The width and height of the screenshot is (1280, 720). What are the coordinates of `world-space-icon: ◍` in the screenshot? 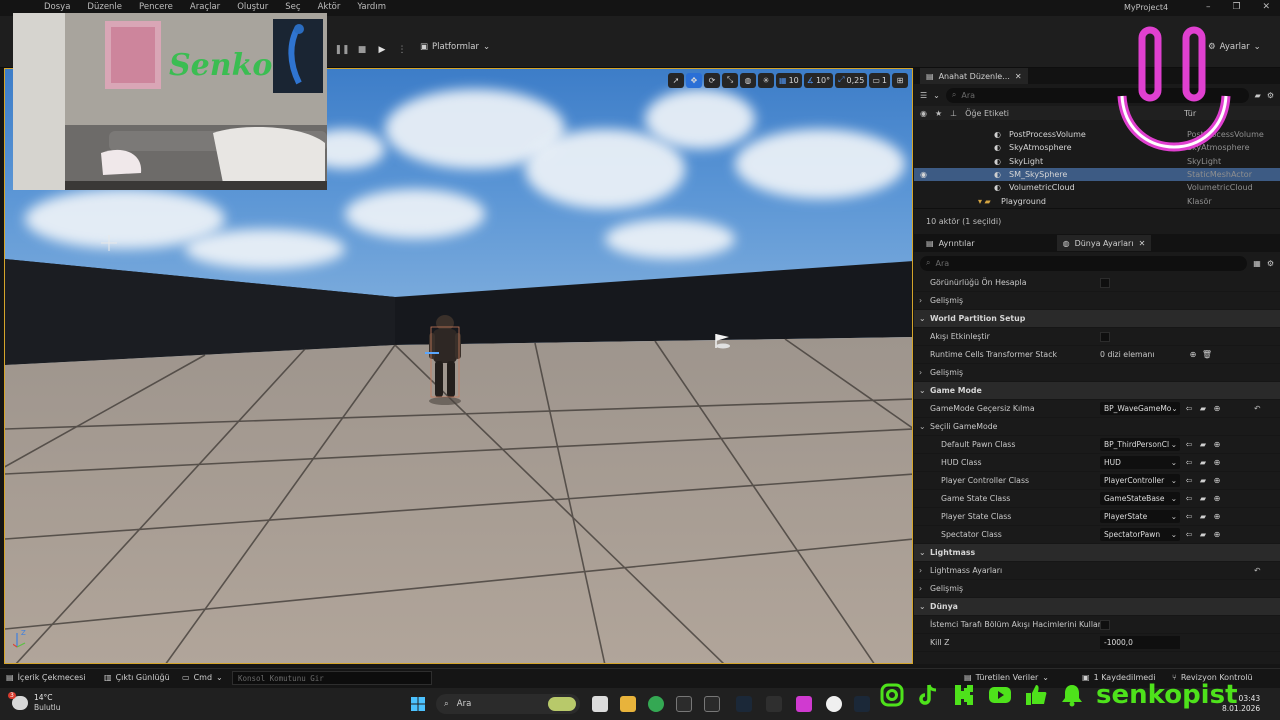 It's located at (748, 80).